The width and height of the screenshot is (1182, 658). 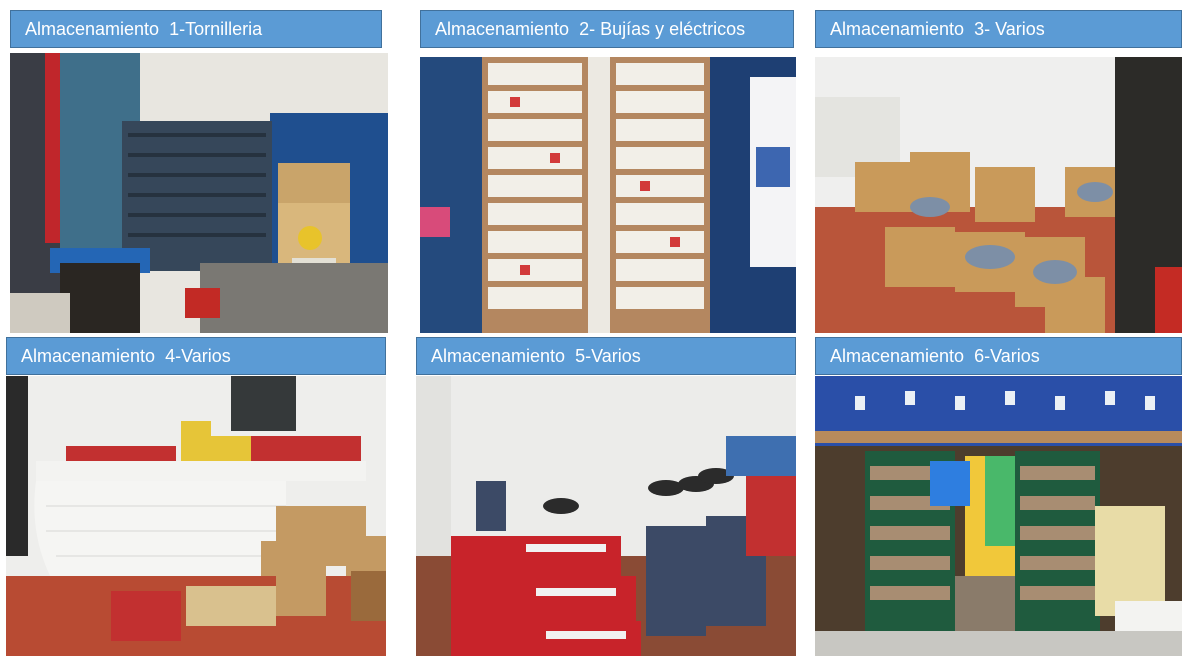 I want to click on panel-3-label: Almacenamiento 3- Varios, so click(x=998, y=29).